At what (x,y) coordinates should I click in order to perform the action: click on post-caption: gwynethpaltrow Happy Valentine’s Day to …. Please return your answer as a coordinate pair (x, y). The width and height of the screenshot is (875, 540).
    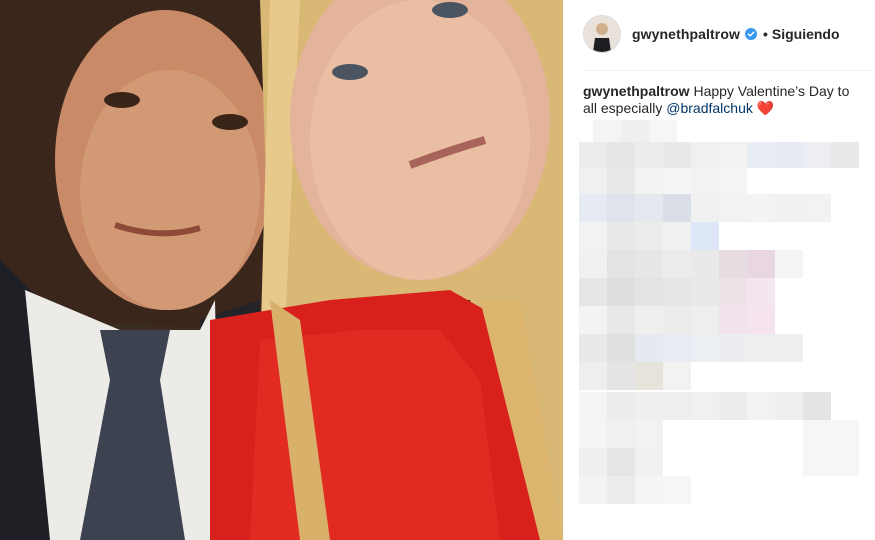
    Looking at the image, I should click on (719, 100).